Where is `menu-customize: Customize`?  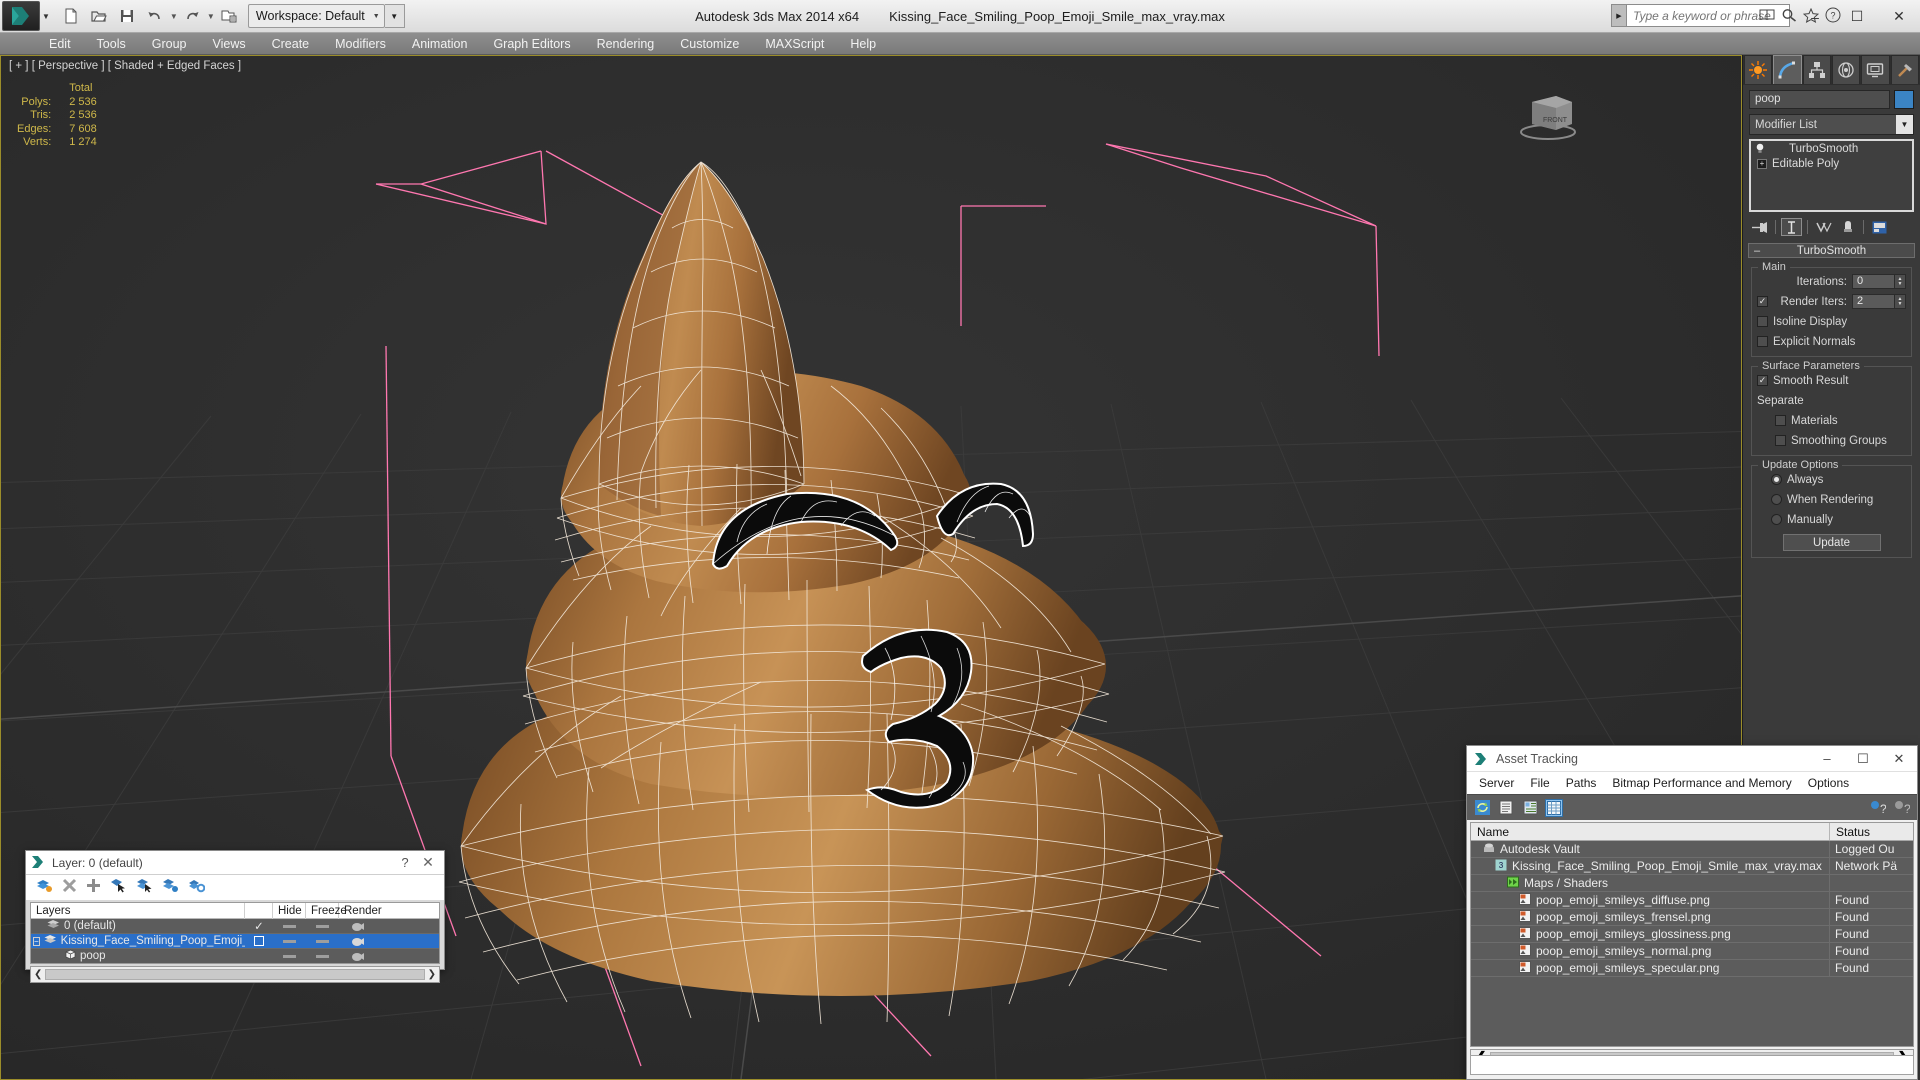
menu-customize: Customize is located at coordinates (709, 44).